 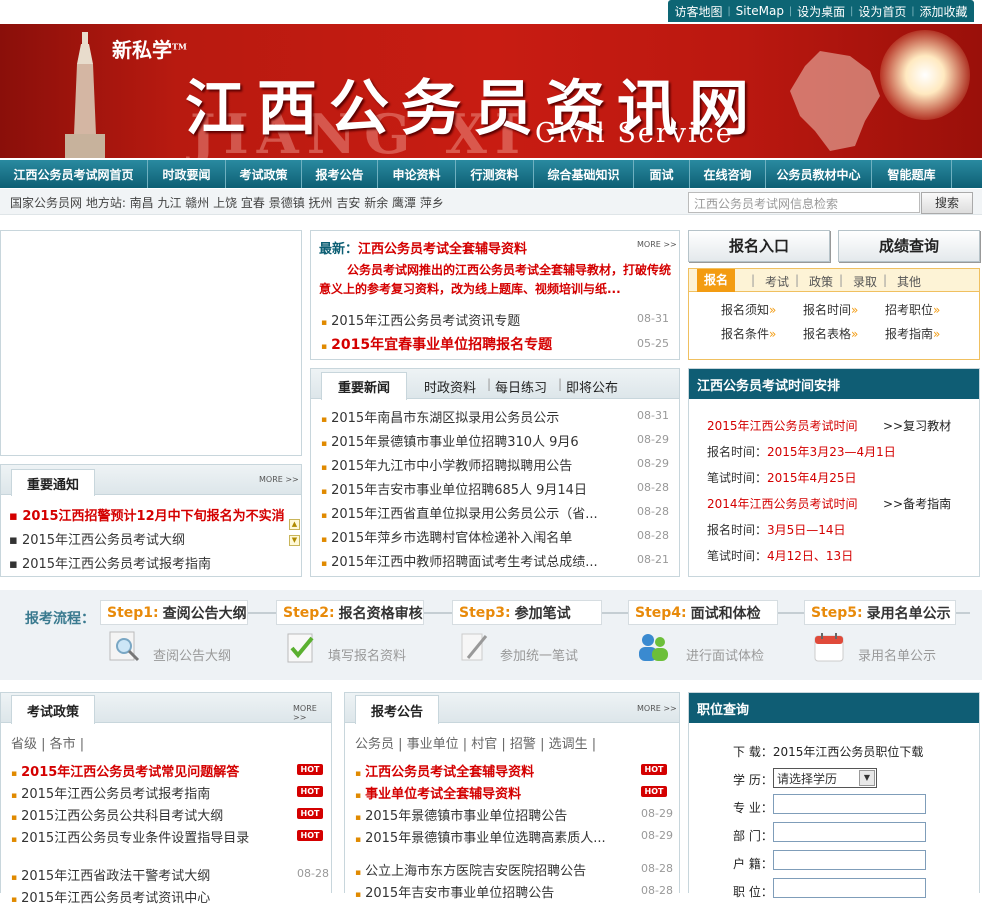 What do you see at coordinates (515, 814) in the screenshot?
I see `list-item: ▪ 2015年景德镇市事业单位招聘公告 08-29` at bounding box center [515, 814].